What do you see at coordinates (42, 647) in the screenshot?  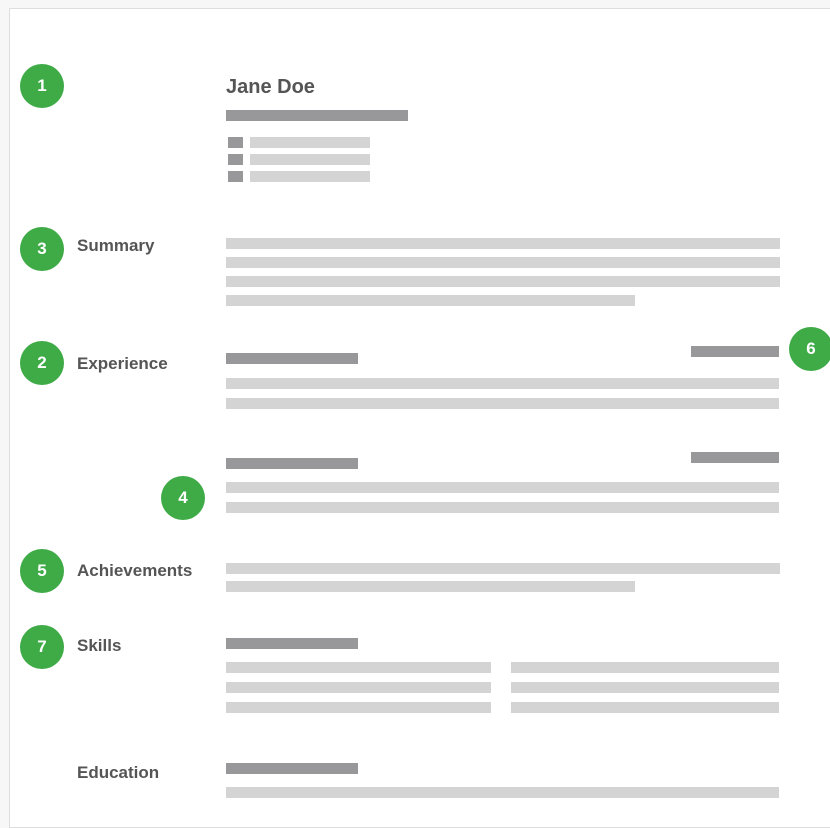 I see `badge-7: 7` at bounding box center [42, 647].